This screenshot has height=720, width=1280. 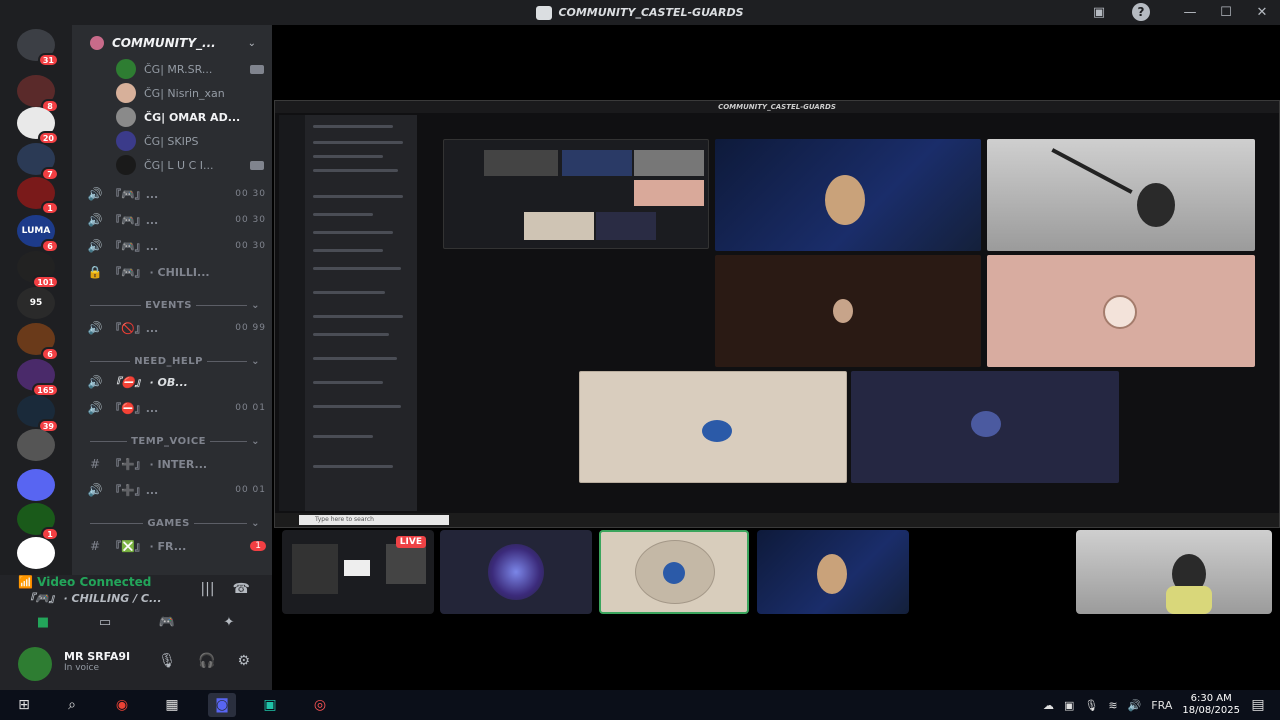 What do you see at coordinates (38, 162) in the screenshot?
I see `server-icon: 7` at bounding box center [38, 162].